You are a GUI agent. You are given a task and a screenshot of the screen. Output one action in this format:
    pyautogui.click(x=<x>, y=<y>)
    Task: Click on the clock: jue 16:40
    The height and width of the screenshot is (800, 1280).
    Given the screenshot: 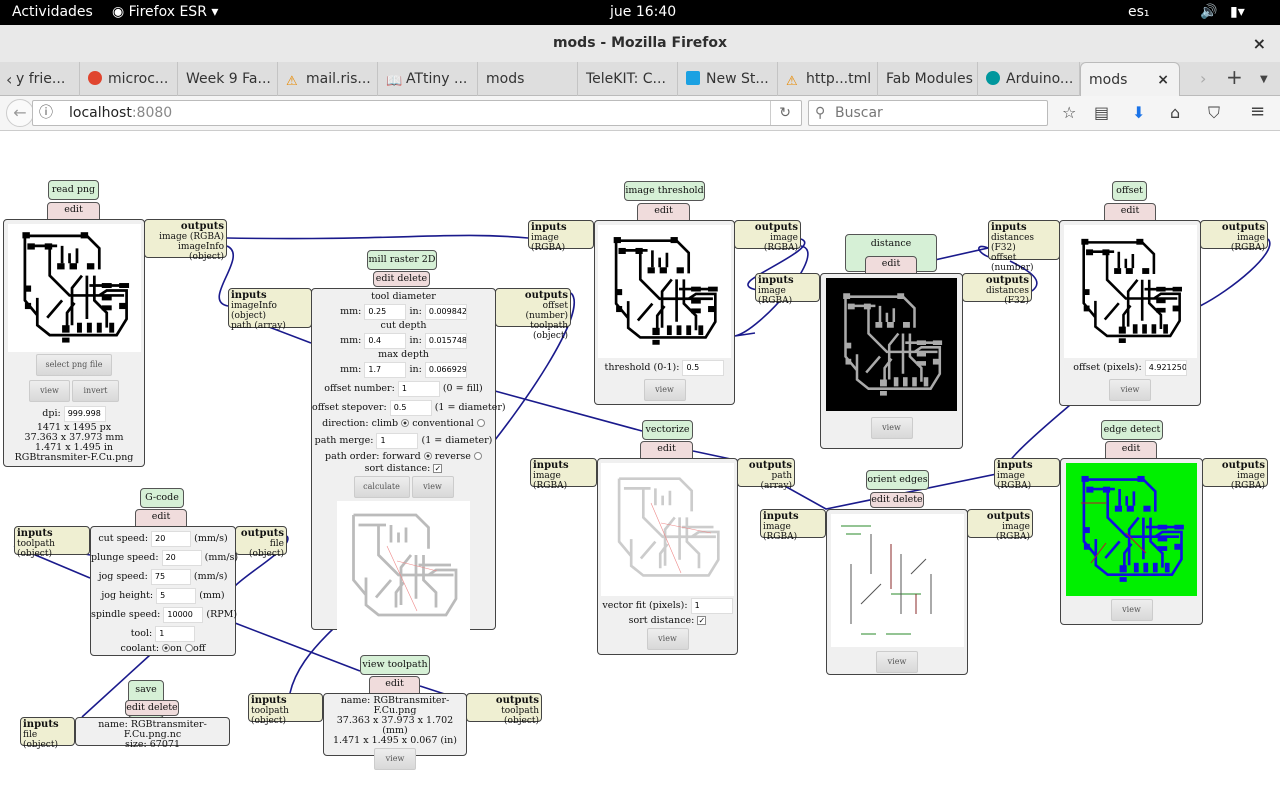 What is the action you would take?
    pyautogui.click(x=643, y=12)
    